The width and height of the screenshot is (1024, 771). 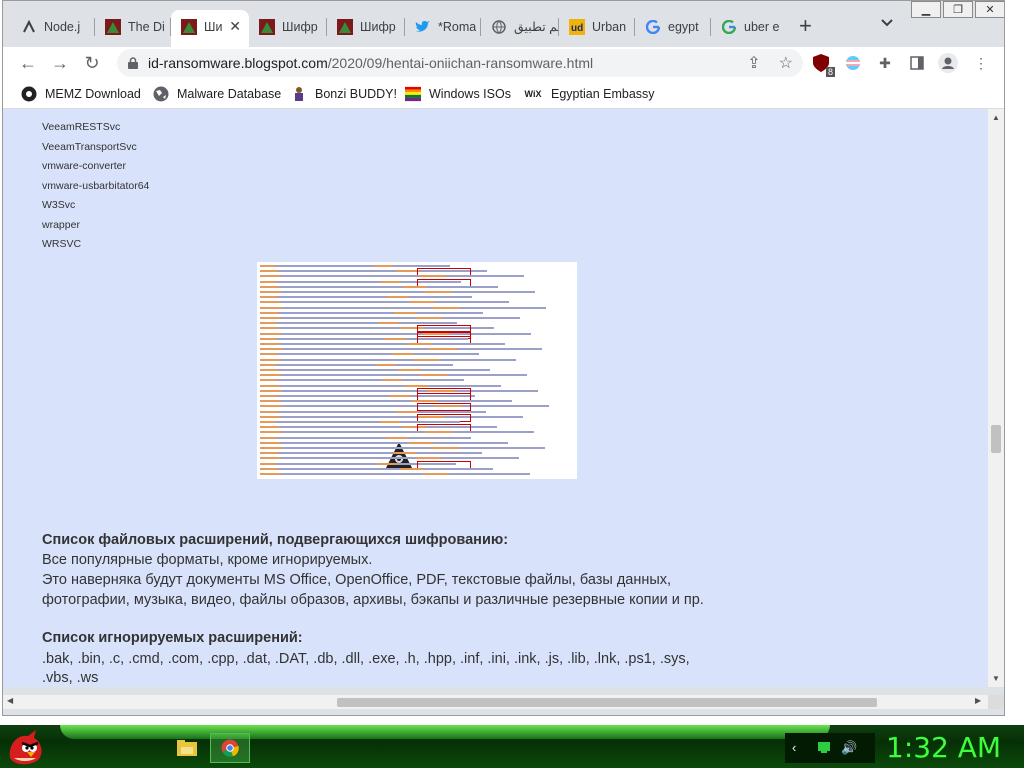 What do you see at coordinates (133, 26) in the screenshot?
I see `tab-the-di: The Di` at bounding box center [133, 26].